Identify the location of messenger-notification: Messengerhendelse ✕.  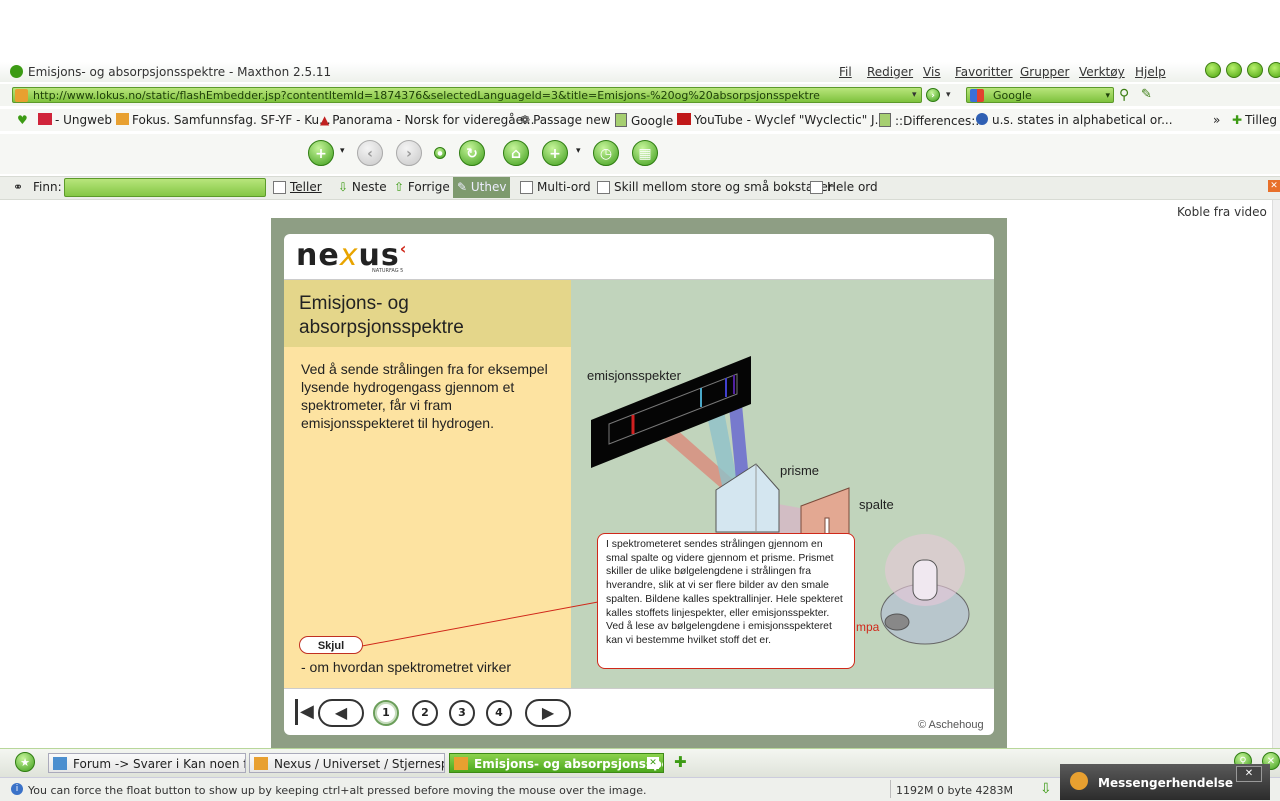
(1165, 782).